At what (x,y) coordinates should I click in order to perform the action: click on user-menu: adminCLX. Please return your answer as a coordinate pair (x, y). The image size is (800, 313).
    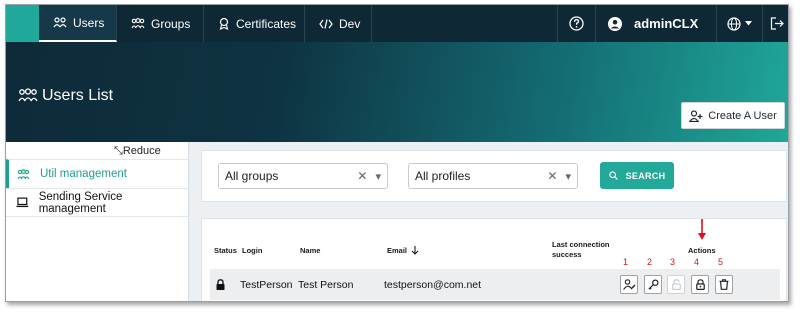
    Looking at the image, I should click on (655, 23).